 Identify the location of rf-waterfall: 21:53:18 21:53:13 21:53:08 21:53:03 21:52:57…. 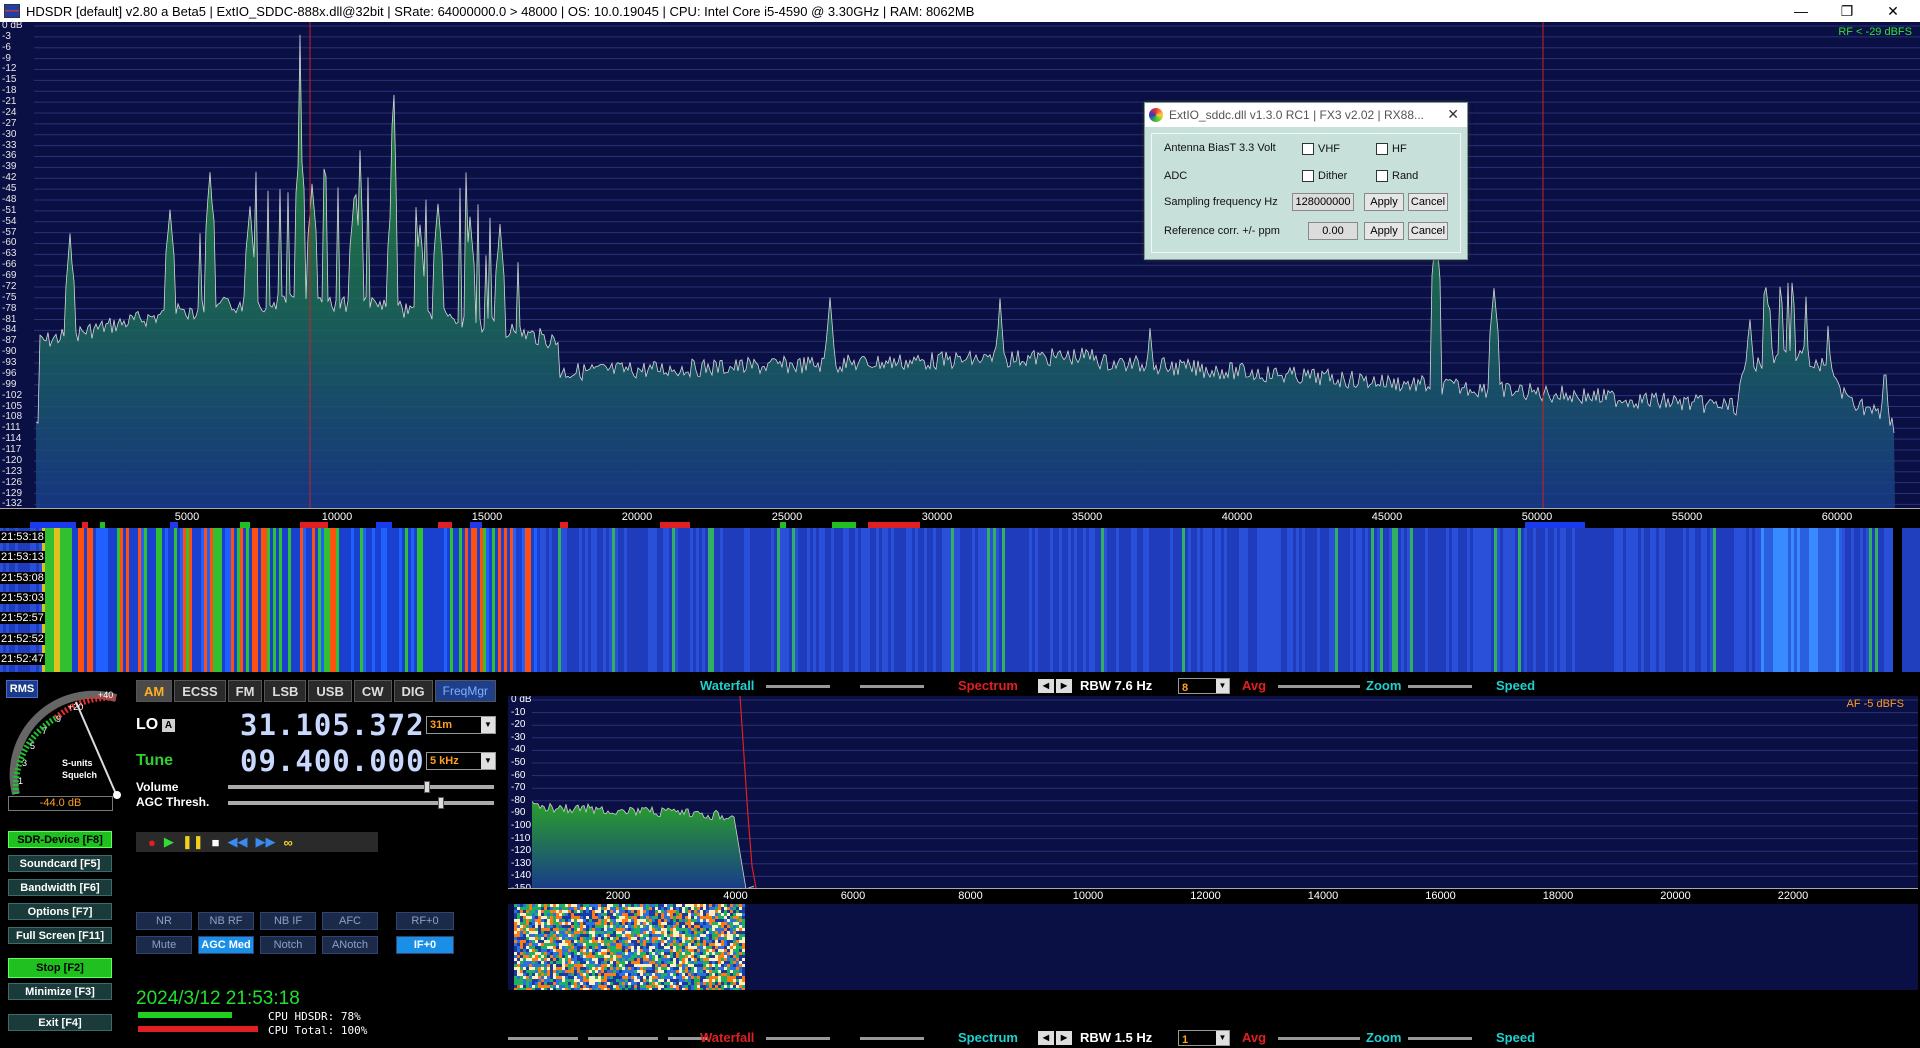
(960, 600).